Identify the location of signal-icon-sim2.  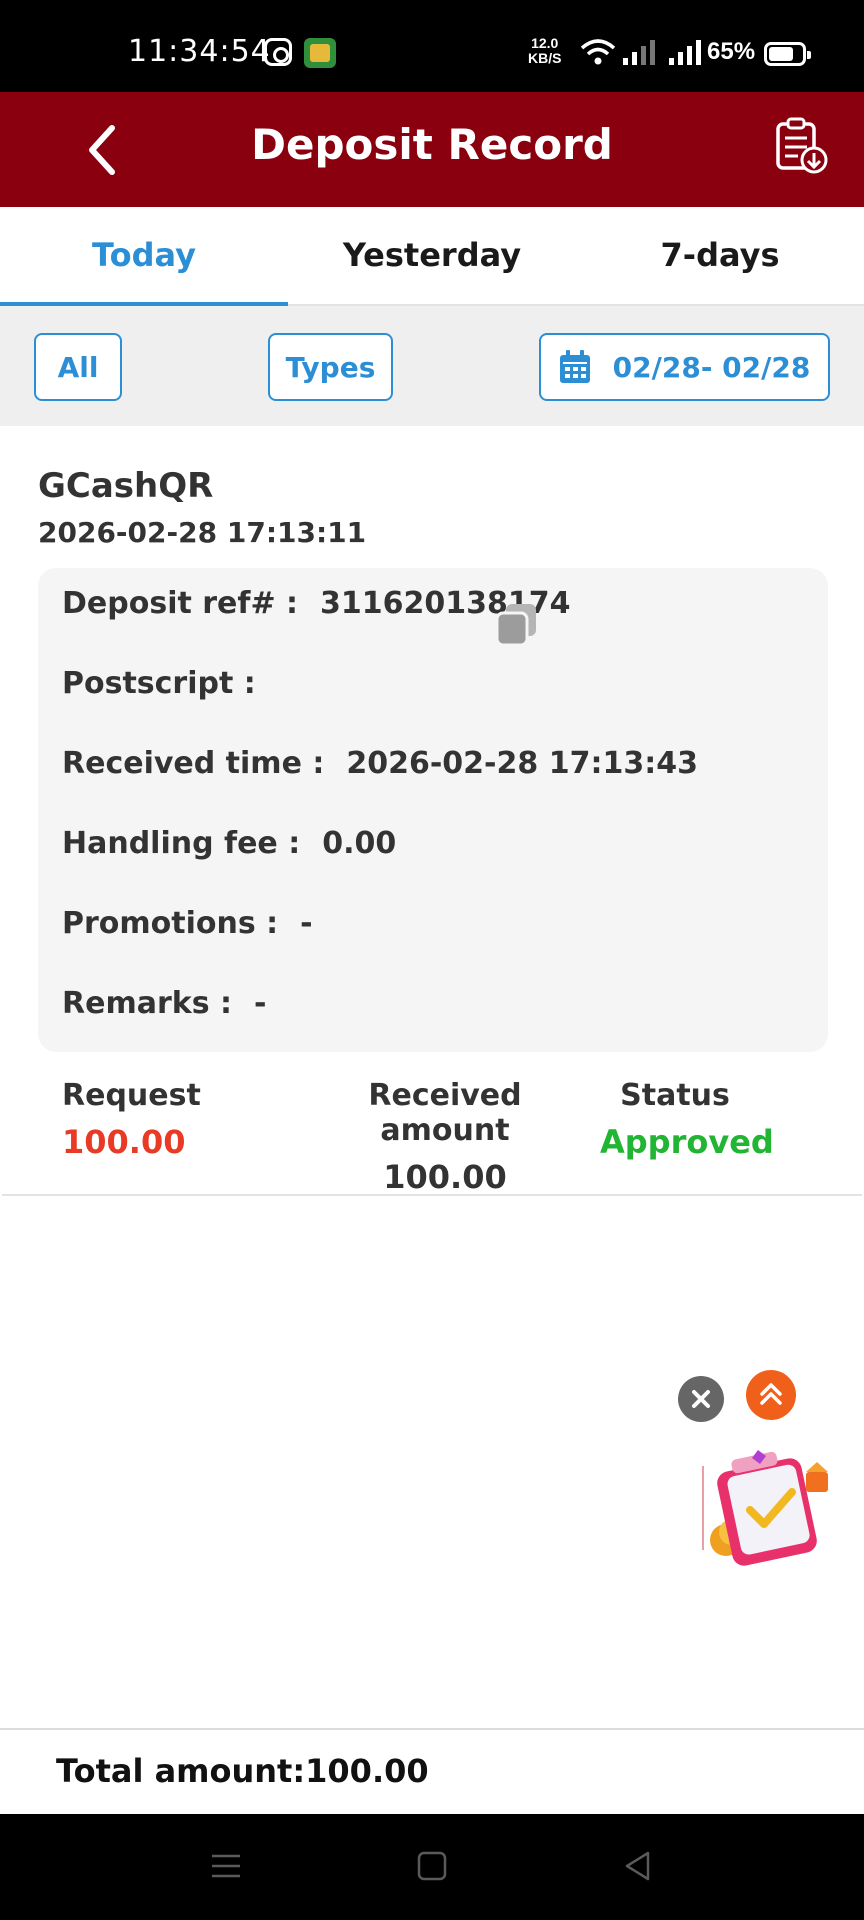
(685, 52).